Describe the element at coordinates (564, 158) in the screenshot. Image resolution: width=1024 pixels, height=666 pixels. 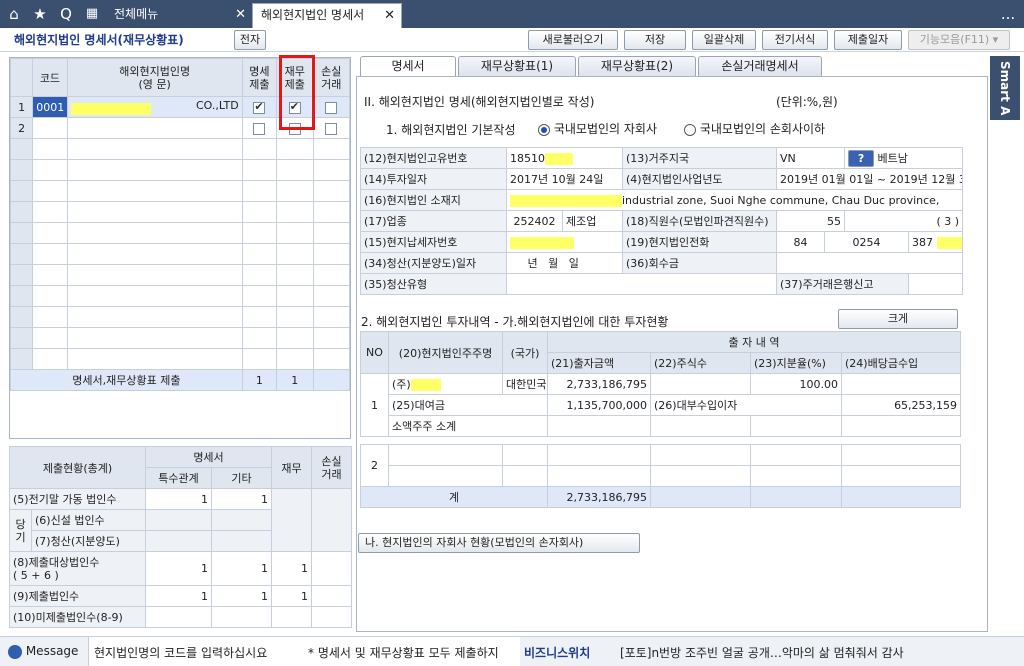
I see `corp-id-field: 18510` at that location.